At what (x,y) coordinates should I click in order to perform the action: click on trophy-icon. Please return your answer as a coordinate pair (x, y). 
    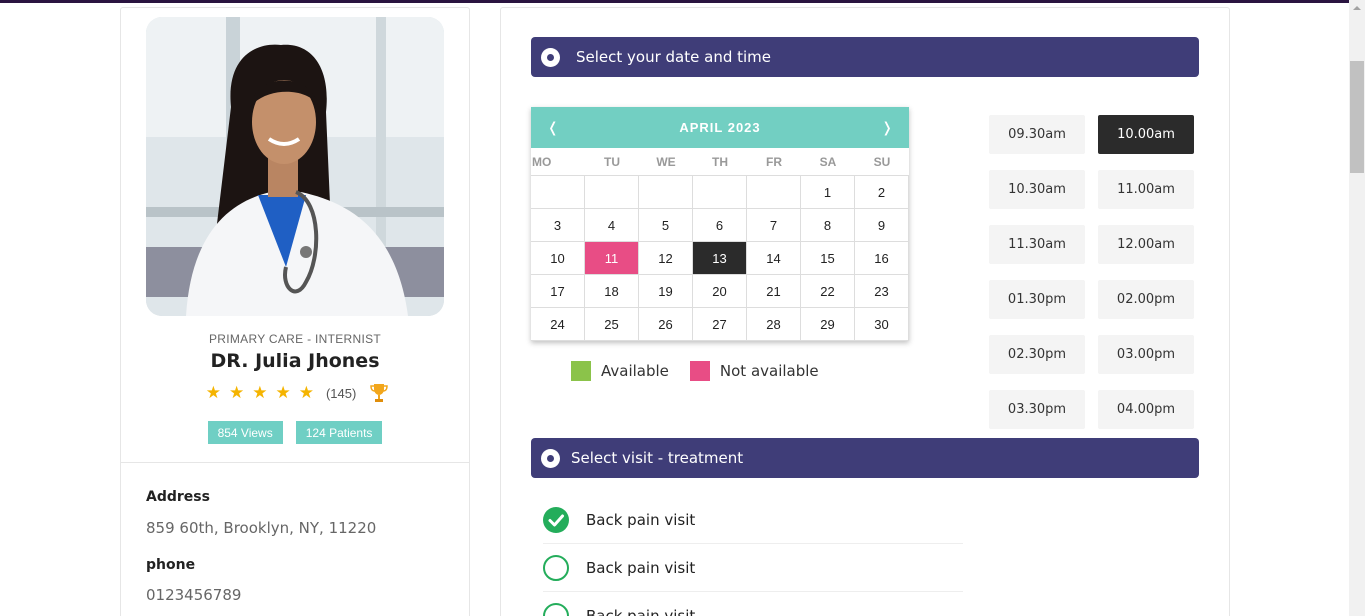
    Looking at the image, I should click on (379, 393).